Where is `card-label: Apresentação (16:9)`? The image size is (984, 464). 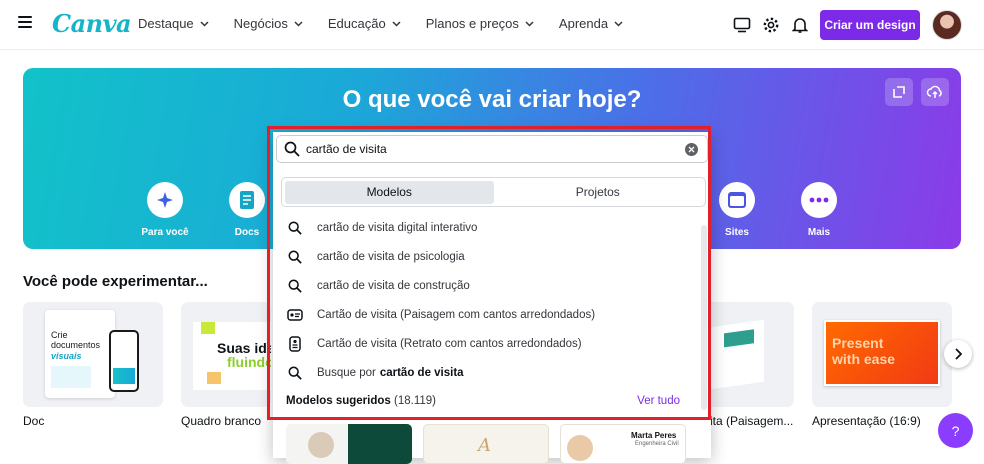 card-label: Apresentação (16:9) is located at coordinates (866, 421).